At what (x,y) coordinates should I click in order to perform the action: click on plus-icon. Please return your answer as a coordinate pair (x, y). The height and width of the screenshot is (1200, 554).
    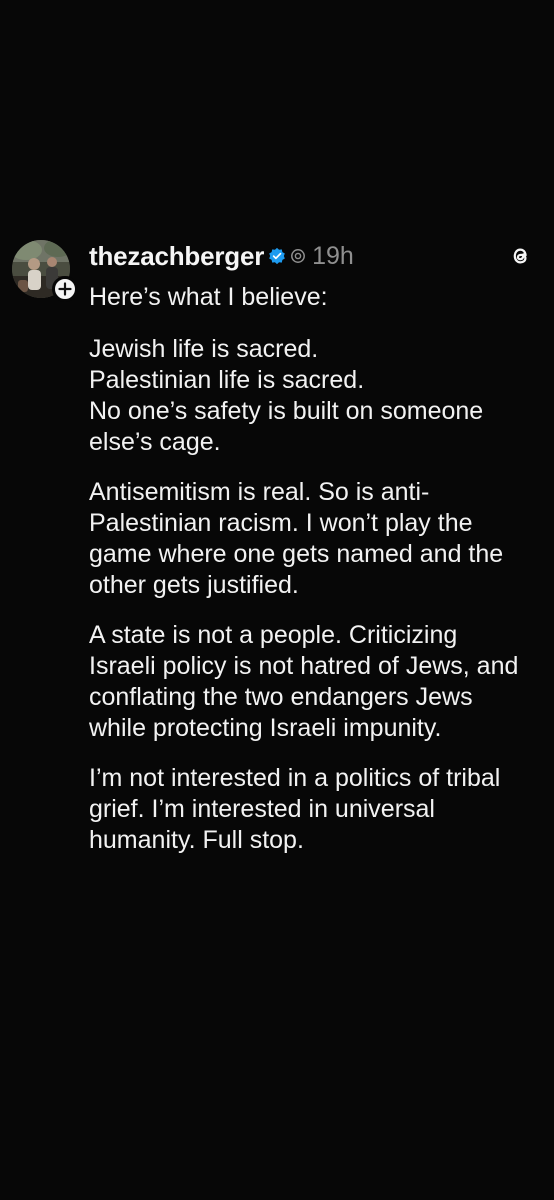
    Looking at the image, I should click on (65, 289).